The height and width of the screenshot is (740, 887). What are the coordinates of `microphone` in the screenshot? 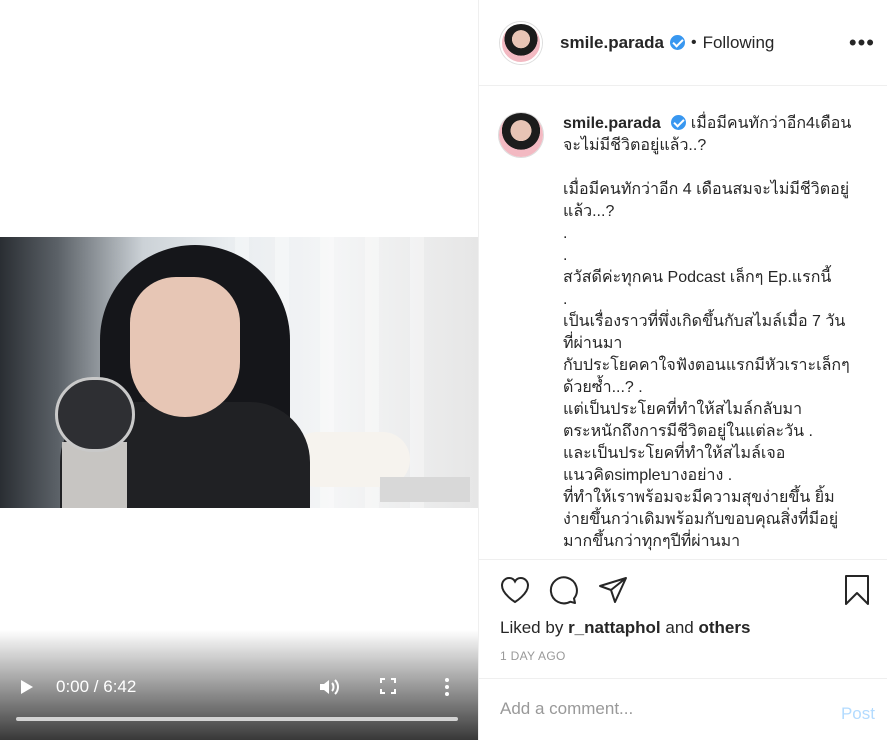 It's located at (95, 414).